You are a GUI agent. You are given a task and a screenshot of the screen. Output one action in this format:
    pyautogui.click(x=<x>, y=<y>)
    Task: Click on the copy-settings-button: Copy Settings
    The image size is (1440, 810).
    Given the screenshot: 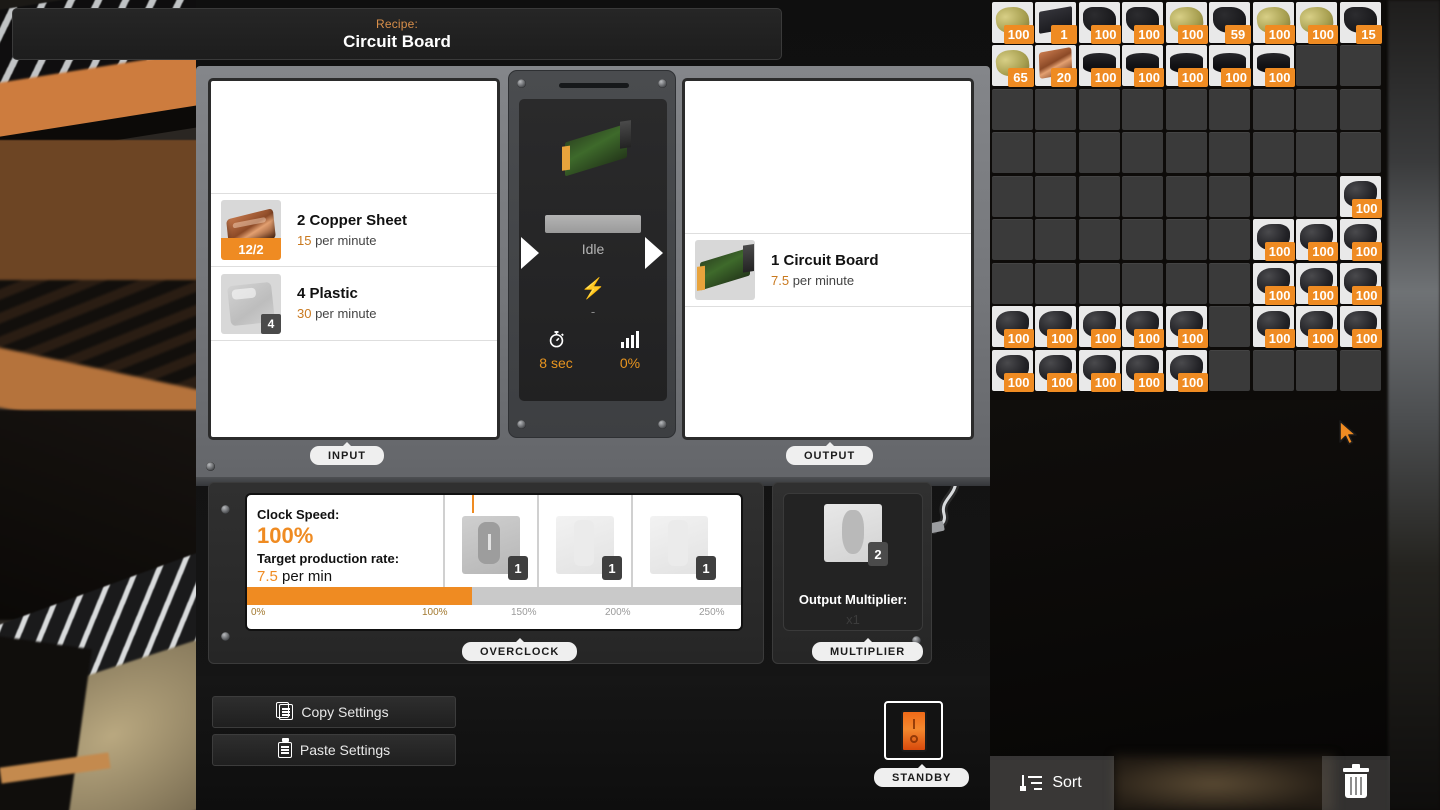 What is the action you would take?
    pyautogui.click(x=334, y=712)
    